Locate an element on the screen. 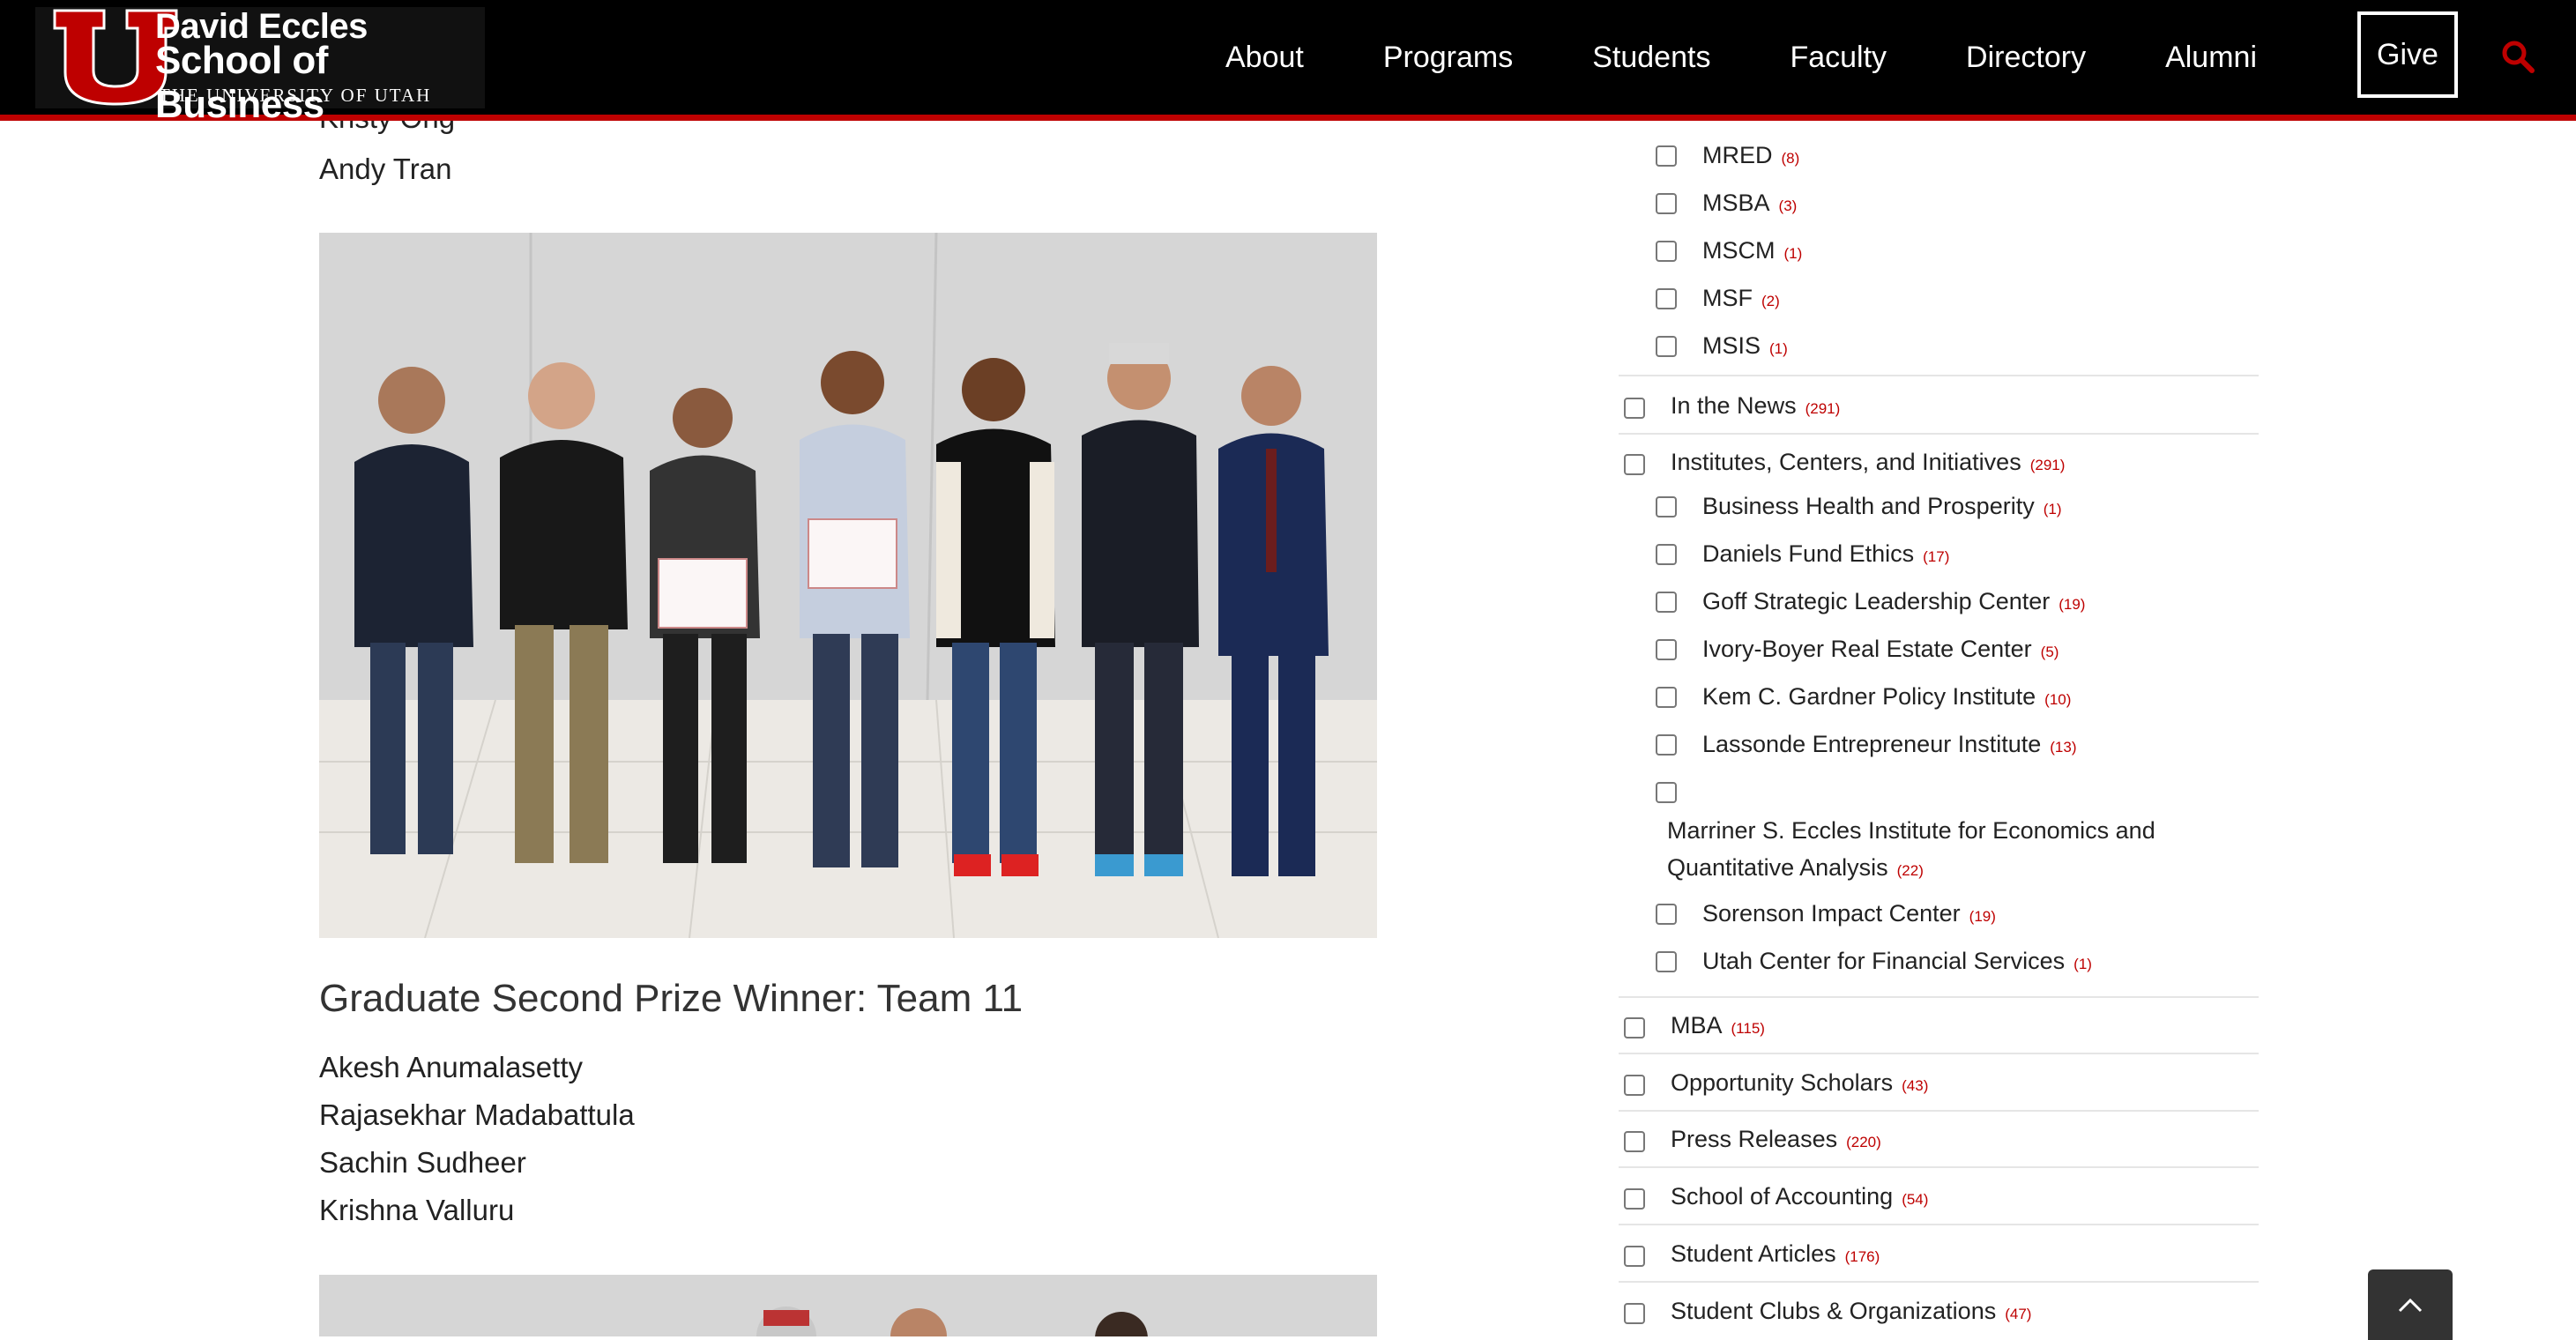 This screenshot has width=2576, height=1340. nav-about: About is located at coordinates (1264, 58).